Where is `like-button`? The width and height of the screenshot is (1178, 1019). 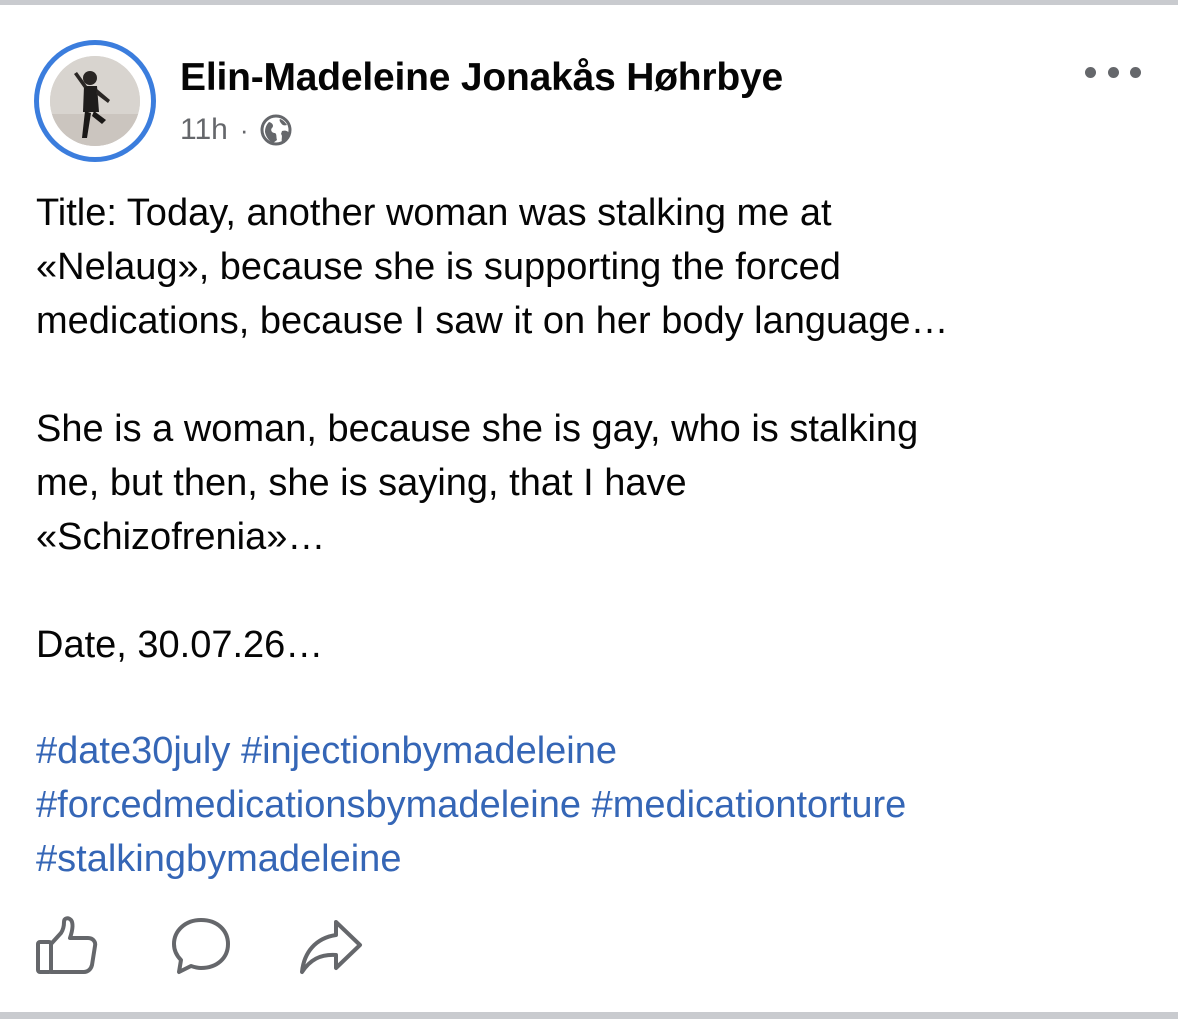
like-button is located at coordinates (69, 947).